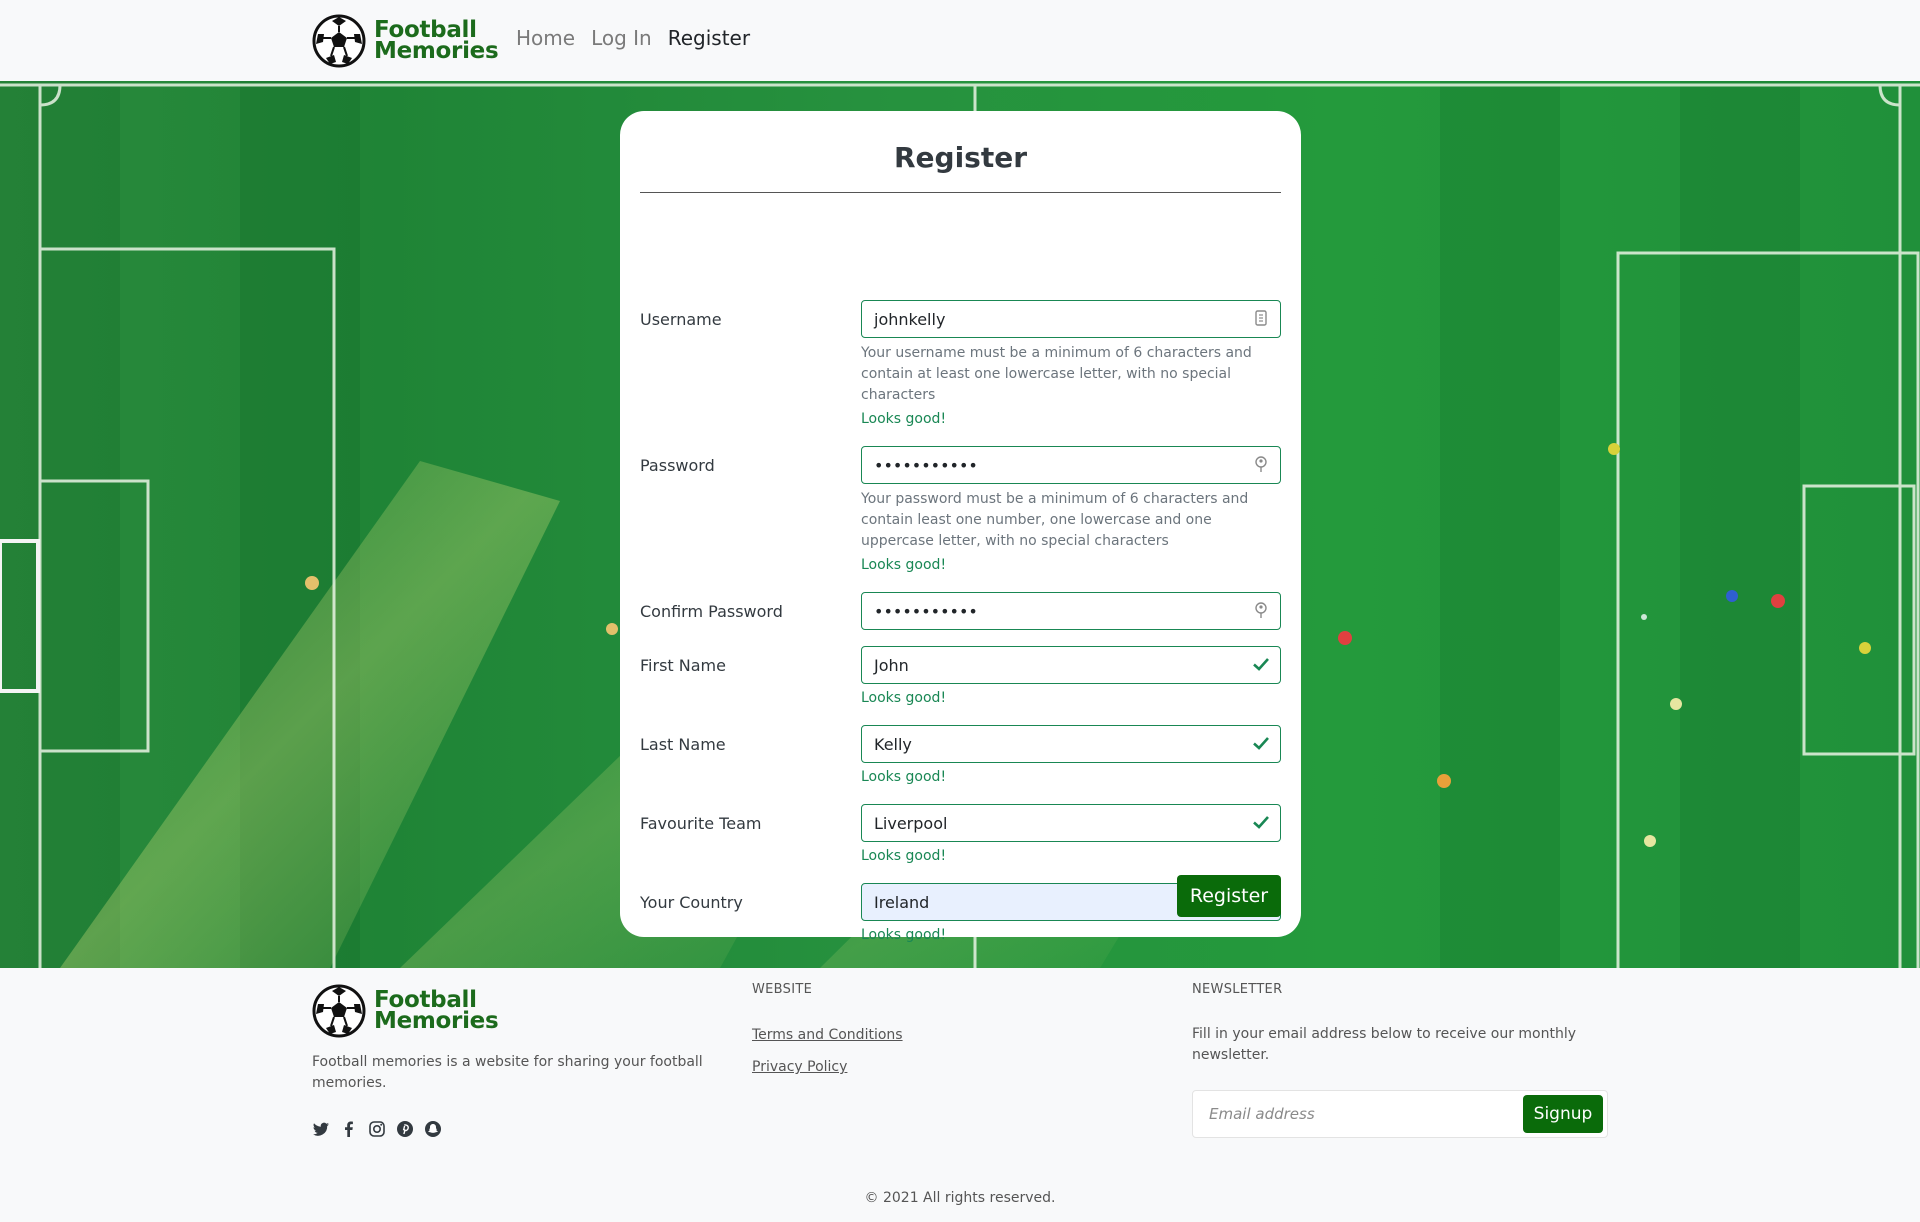  Describe the element at coordinates (621, 38) in the screenshot. I see `nav-login-link: Log In` at that location.